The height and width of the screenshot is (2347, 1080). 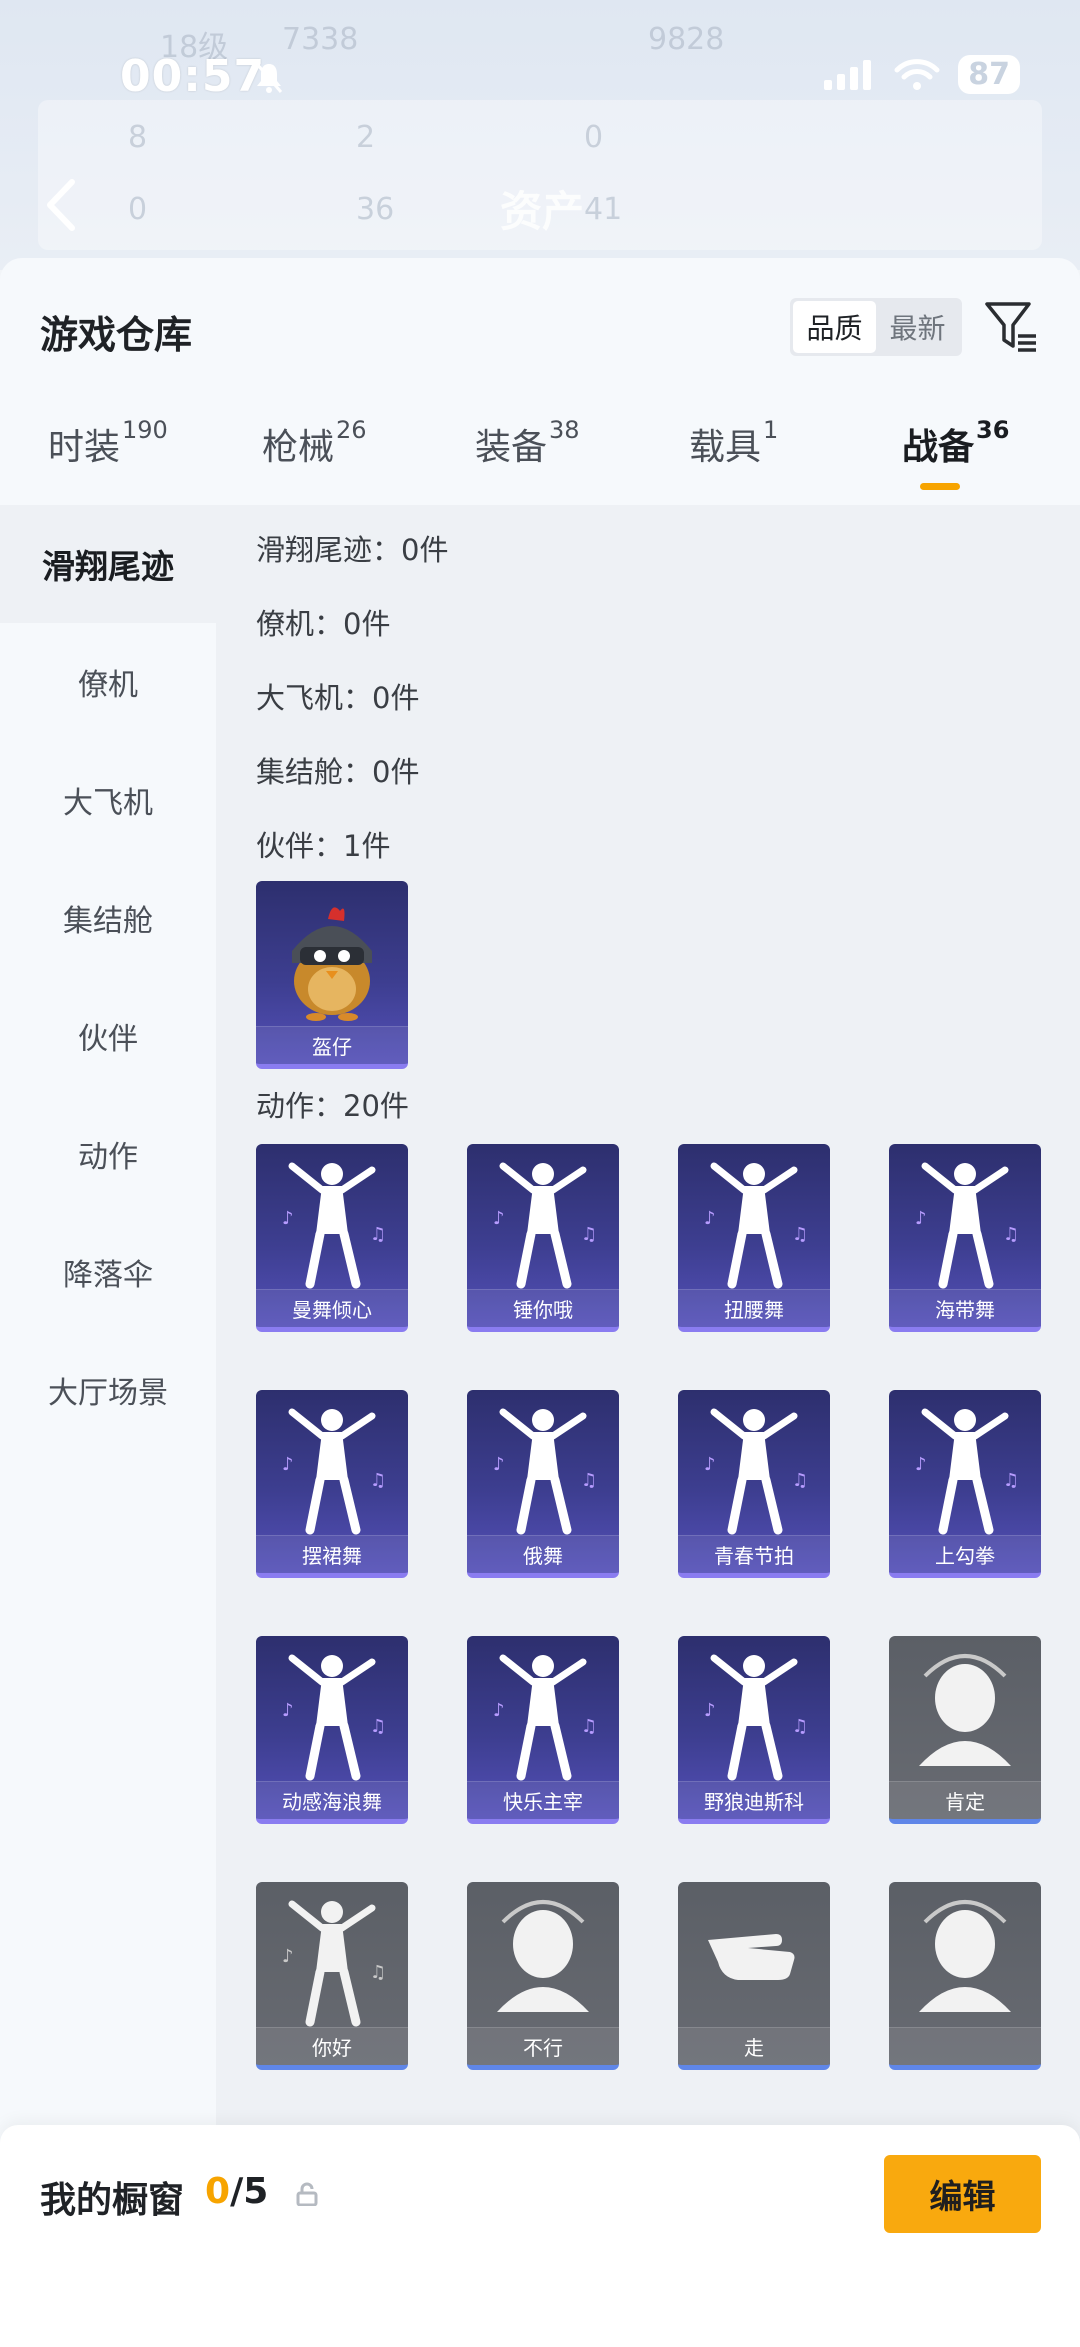 What do you see at coordinates (314, 463) in the screenshot?
I see `tab-guns: 枪械26` at bounding box center [314, 463].